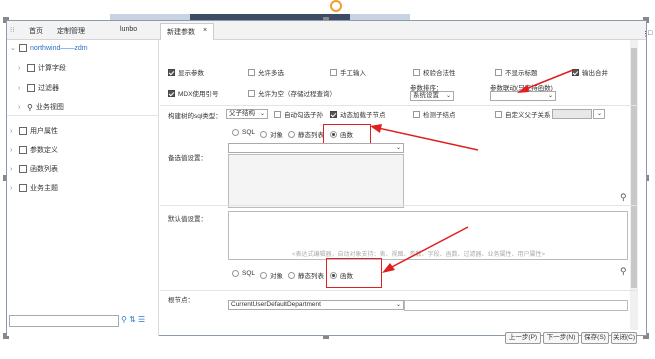  Describe the element at coordinates (311, 276) in the screenshot. I see `radio-label: 静态列表` at that location.